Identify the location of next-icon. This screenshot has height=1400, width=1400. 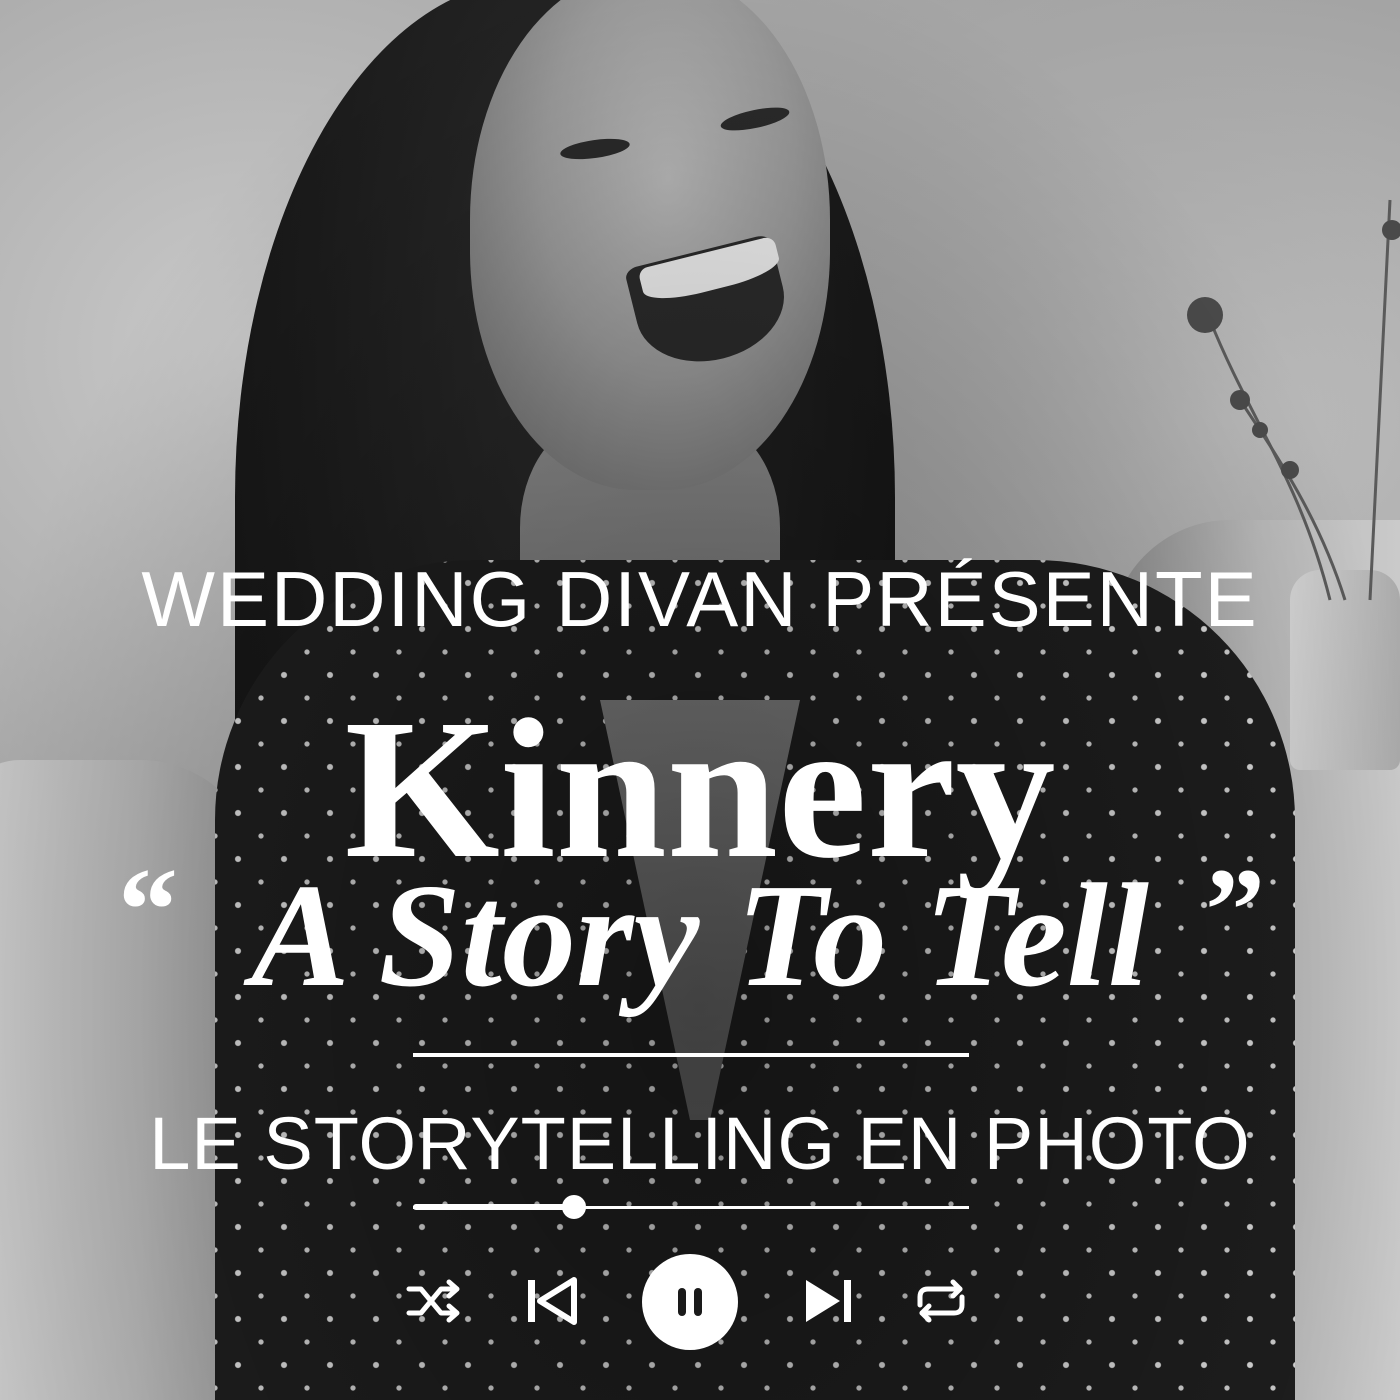
(828, 1301).